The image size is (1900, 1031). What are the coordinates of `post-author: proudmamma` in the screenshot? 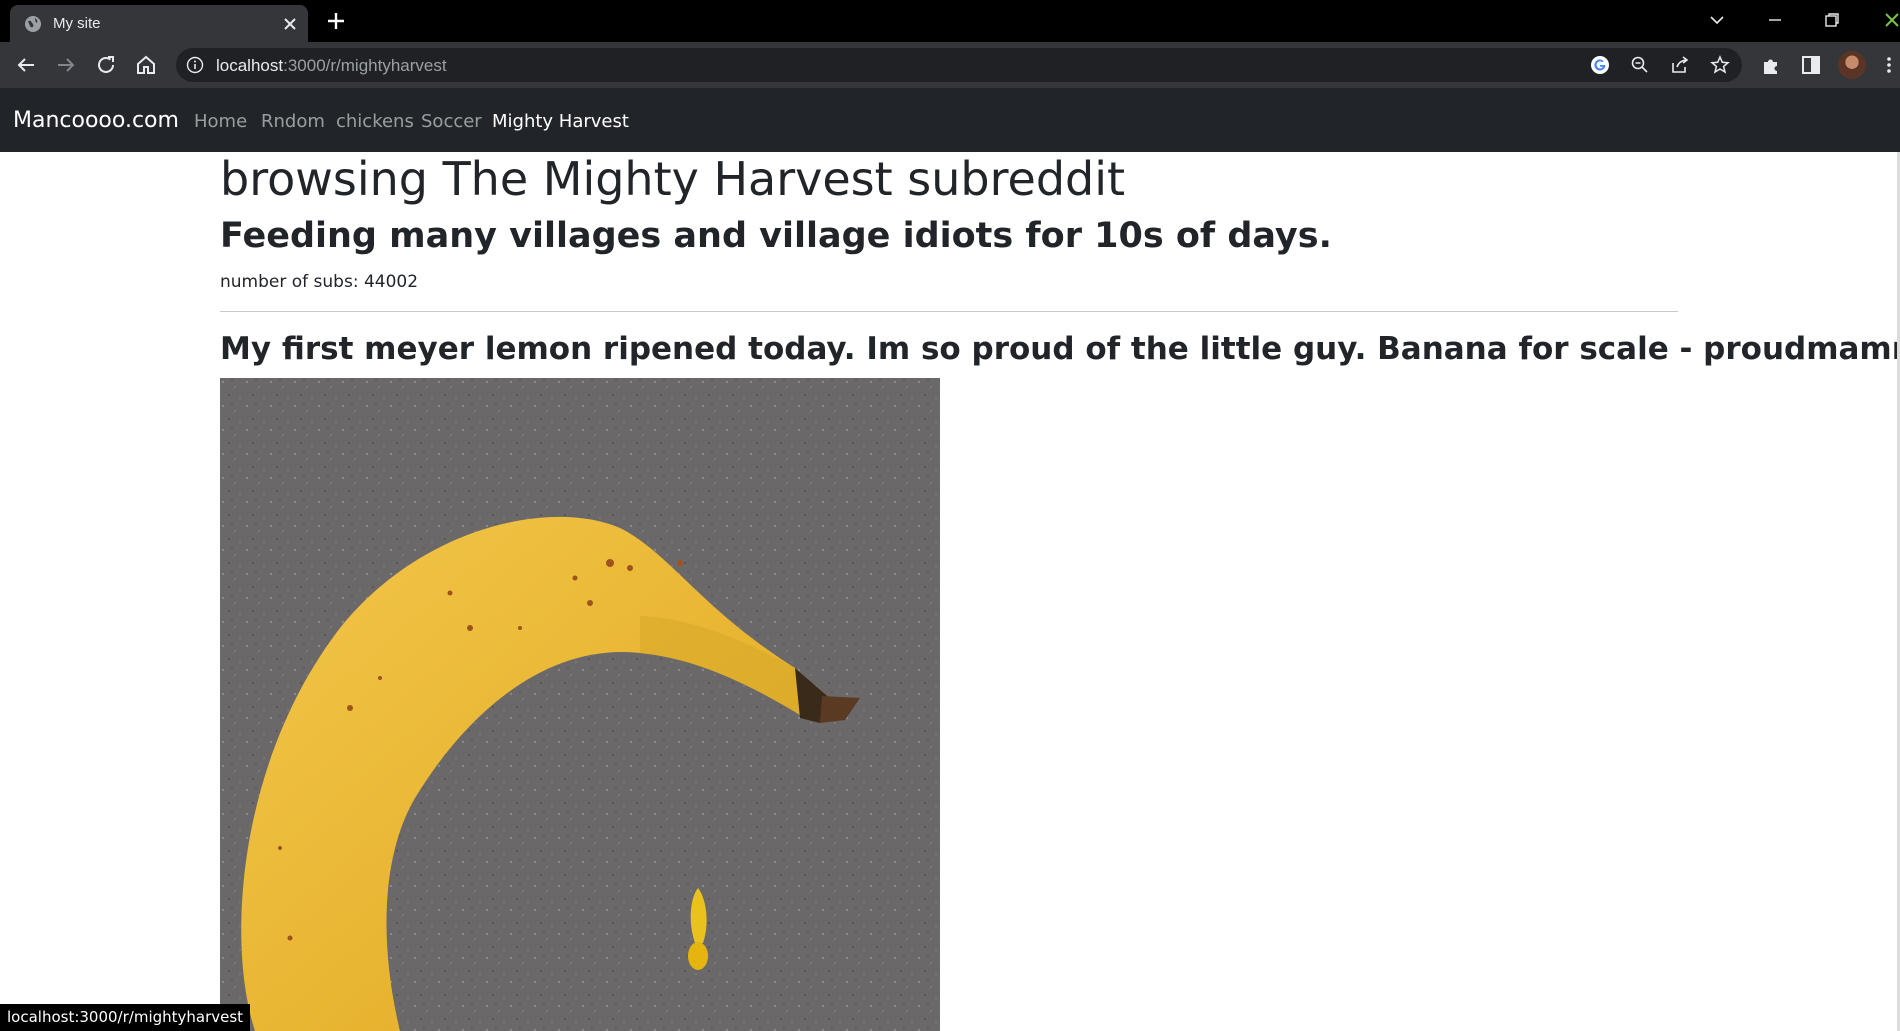 It's located at (1801, 349).